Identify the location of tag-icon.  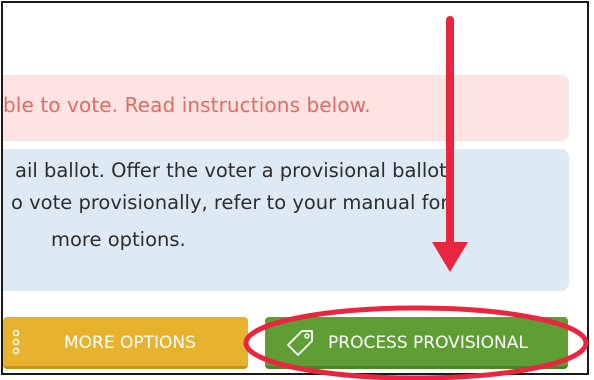
(300, 345).